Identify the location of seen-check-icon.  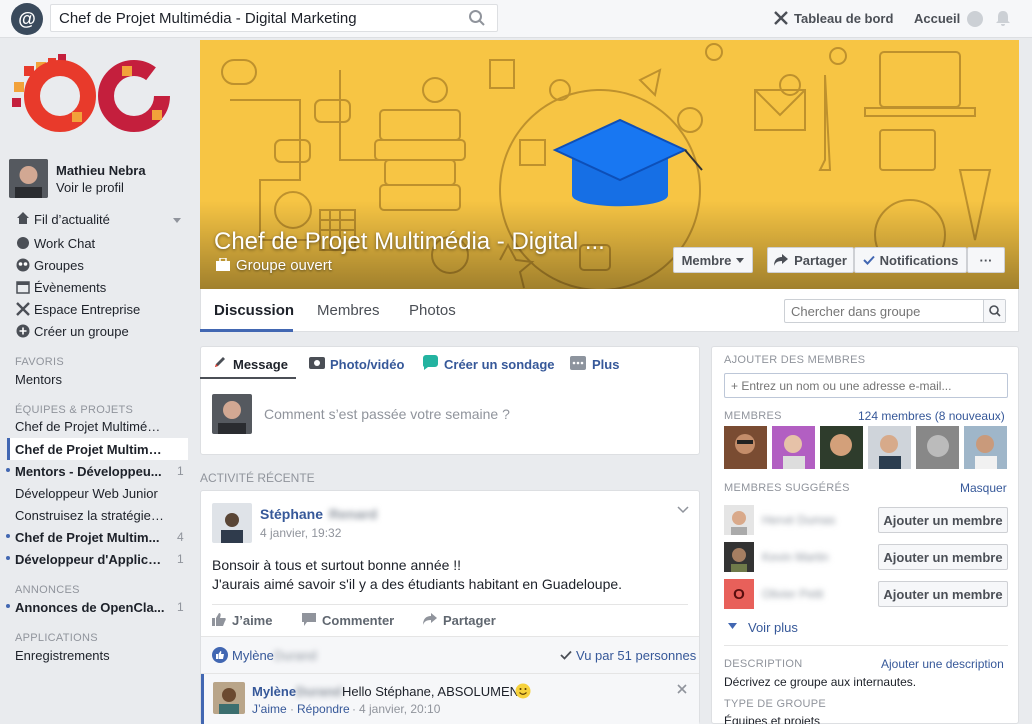
(566, 655).